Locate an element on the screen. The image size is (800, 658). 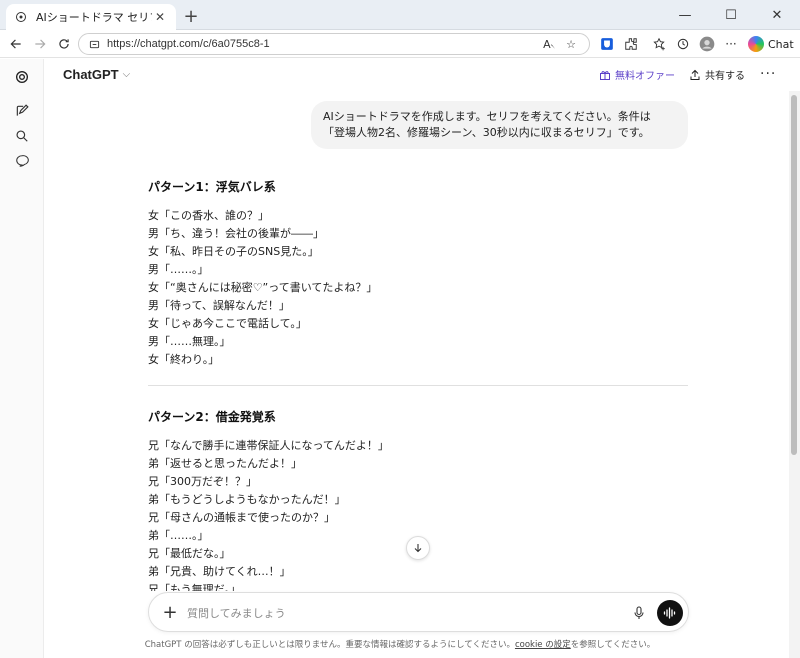
dialogue-line: 弟「返せると思ったんだよ！」 is located at coordinates (225, 463).